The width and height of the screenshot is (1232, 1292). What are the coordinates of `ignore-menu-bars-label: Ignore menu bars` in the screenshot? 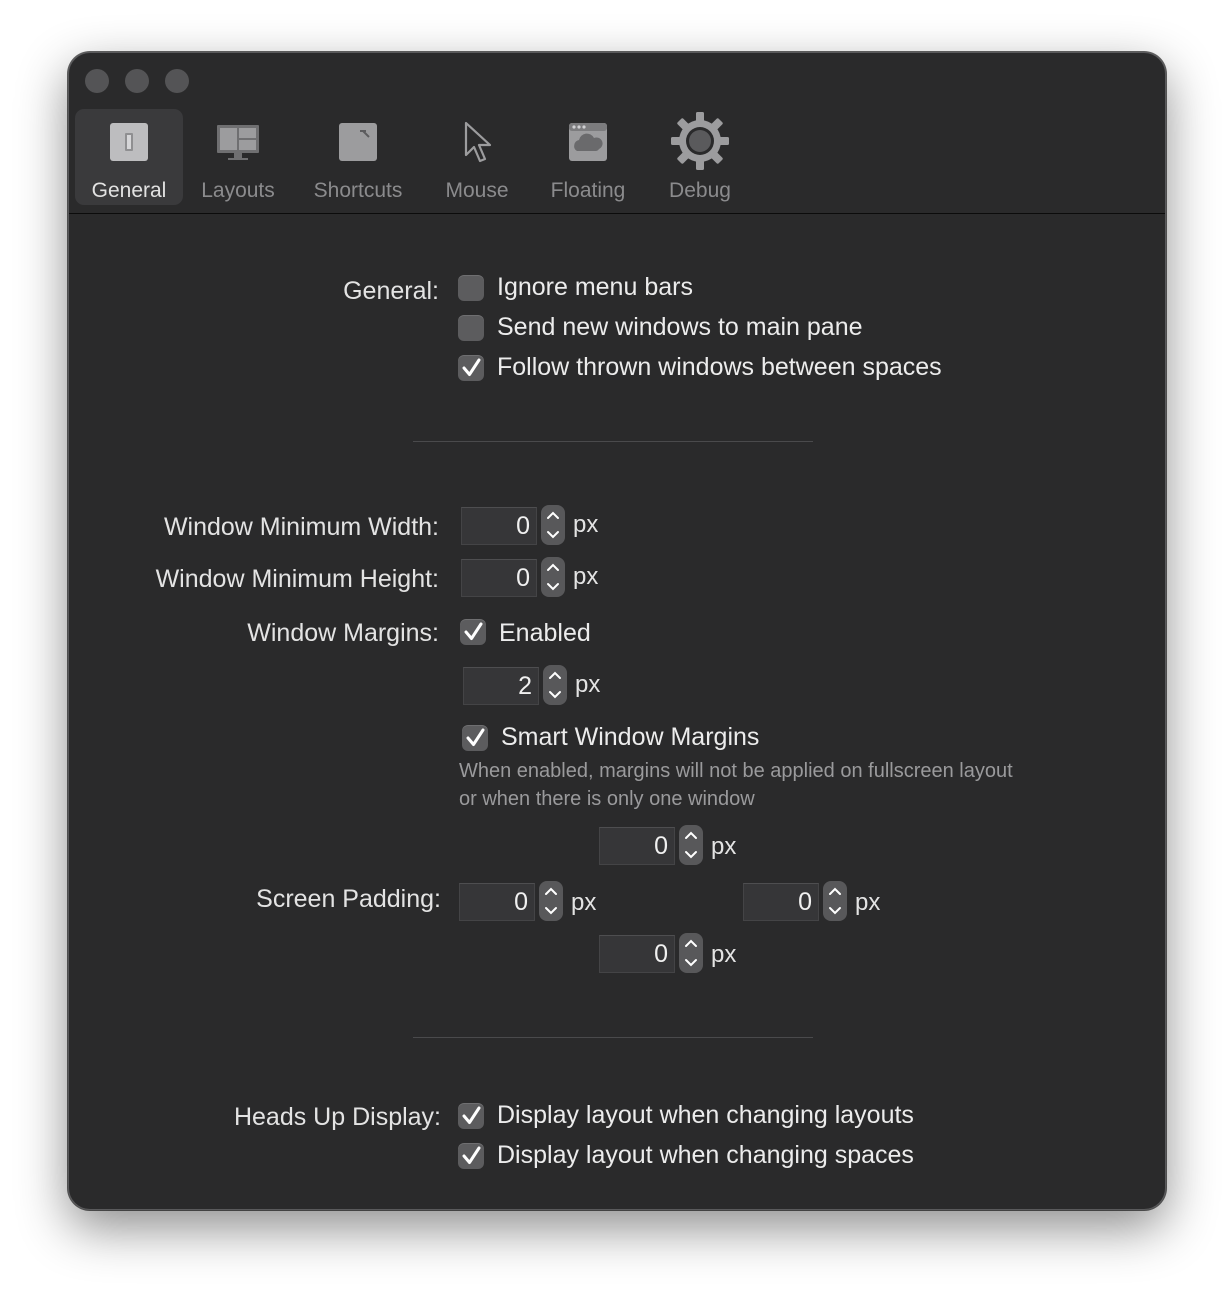 It's located at (595, 287).